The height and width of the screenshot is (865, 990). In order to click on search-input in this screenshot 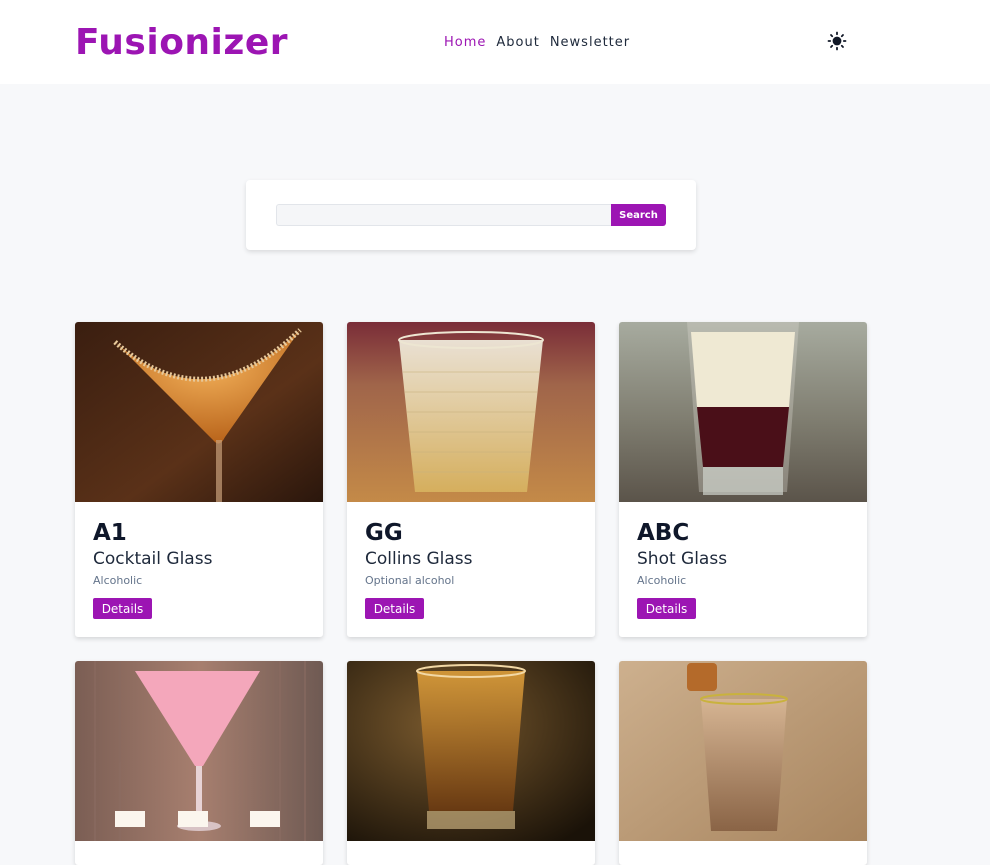, I will do `click(444, 215)`.